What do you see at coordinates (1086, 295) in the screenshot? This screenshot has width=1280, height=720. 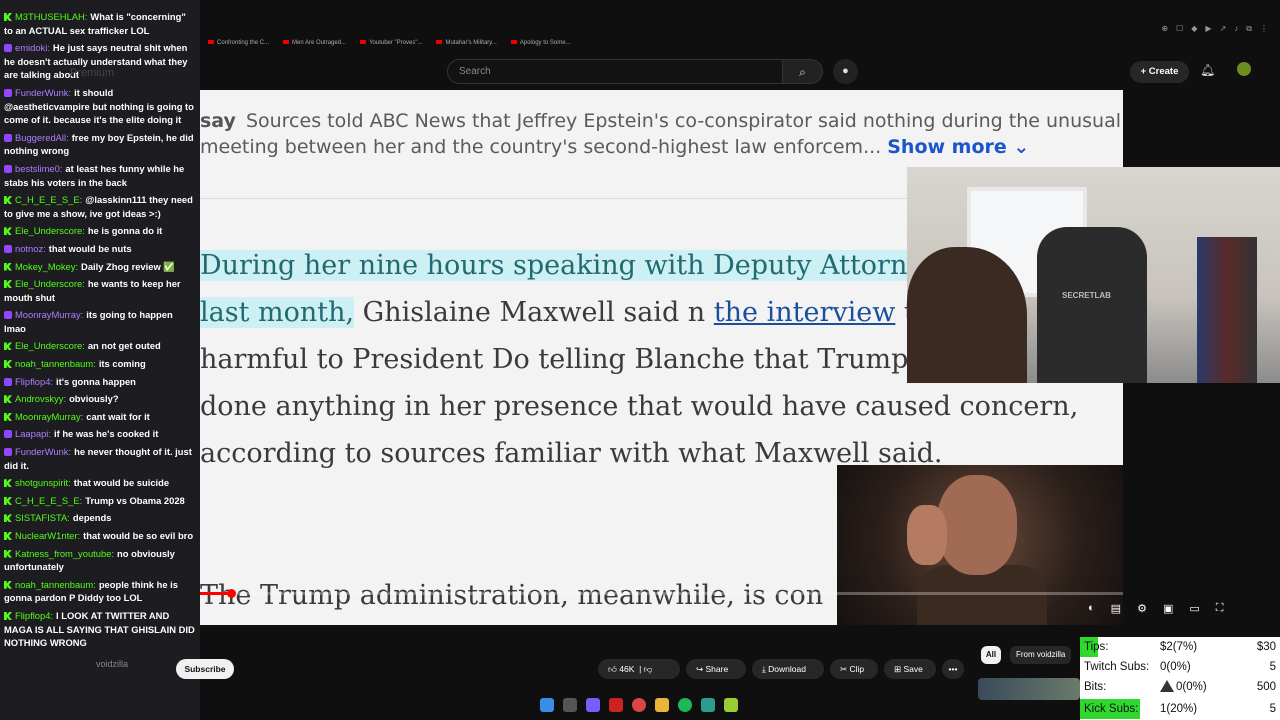 I see `chair-brand-logo: SECRETLAB` at bounding box center [1086, 295].